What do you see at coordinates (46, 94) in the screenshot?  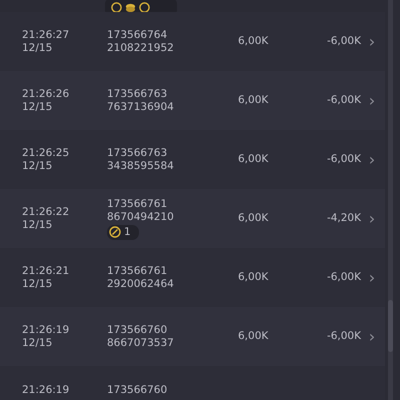 I see `time-text: 21:26:26` at bounding box center [46, 94].